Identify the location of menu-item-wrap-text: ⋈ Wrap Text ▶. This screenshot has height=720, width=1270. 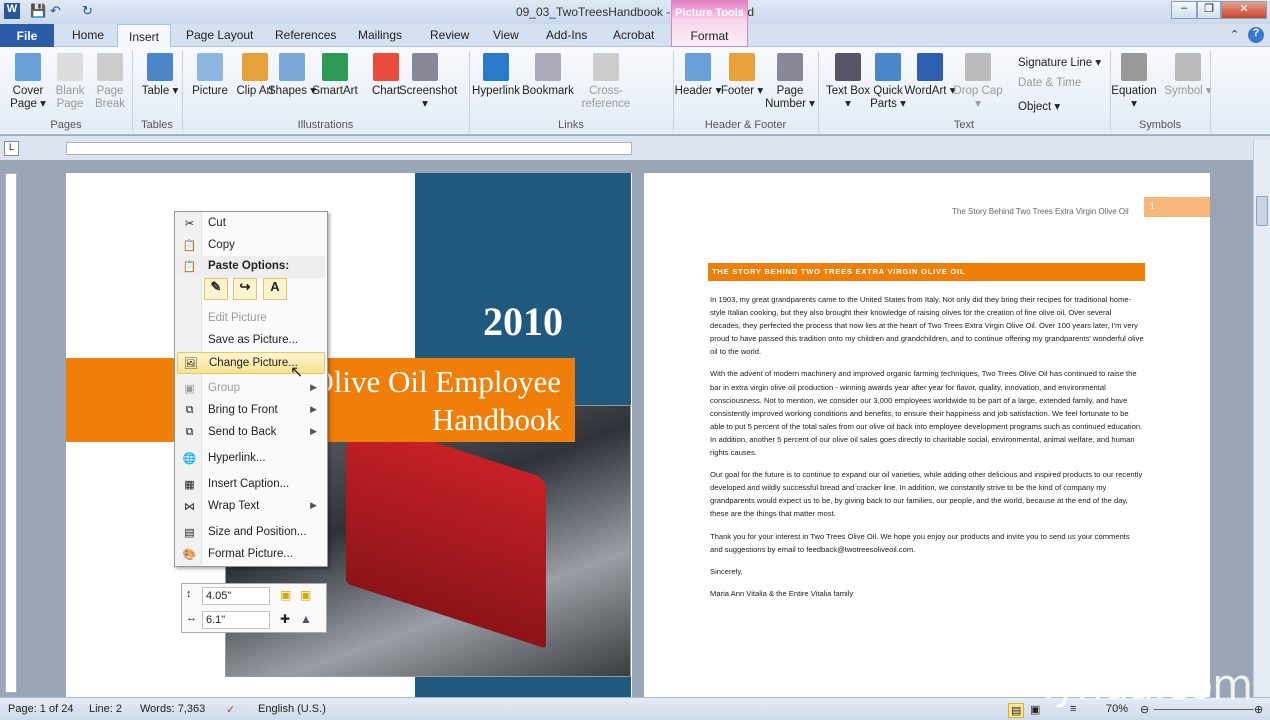
(251, 507).